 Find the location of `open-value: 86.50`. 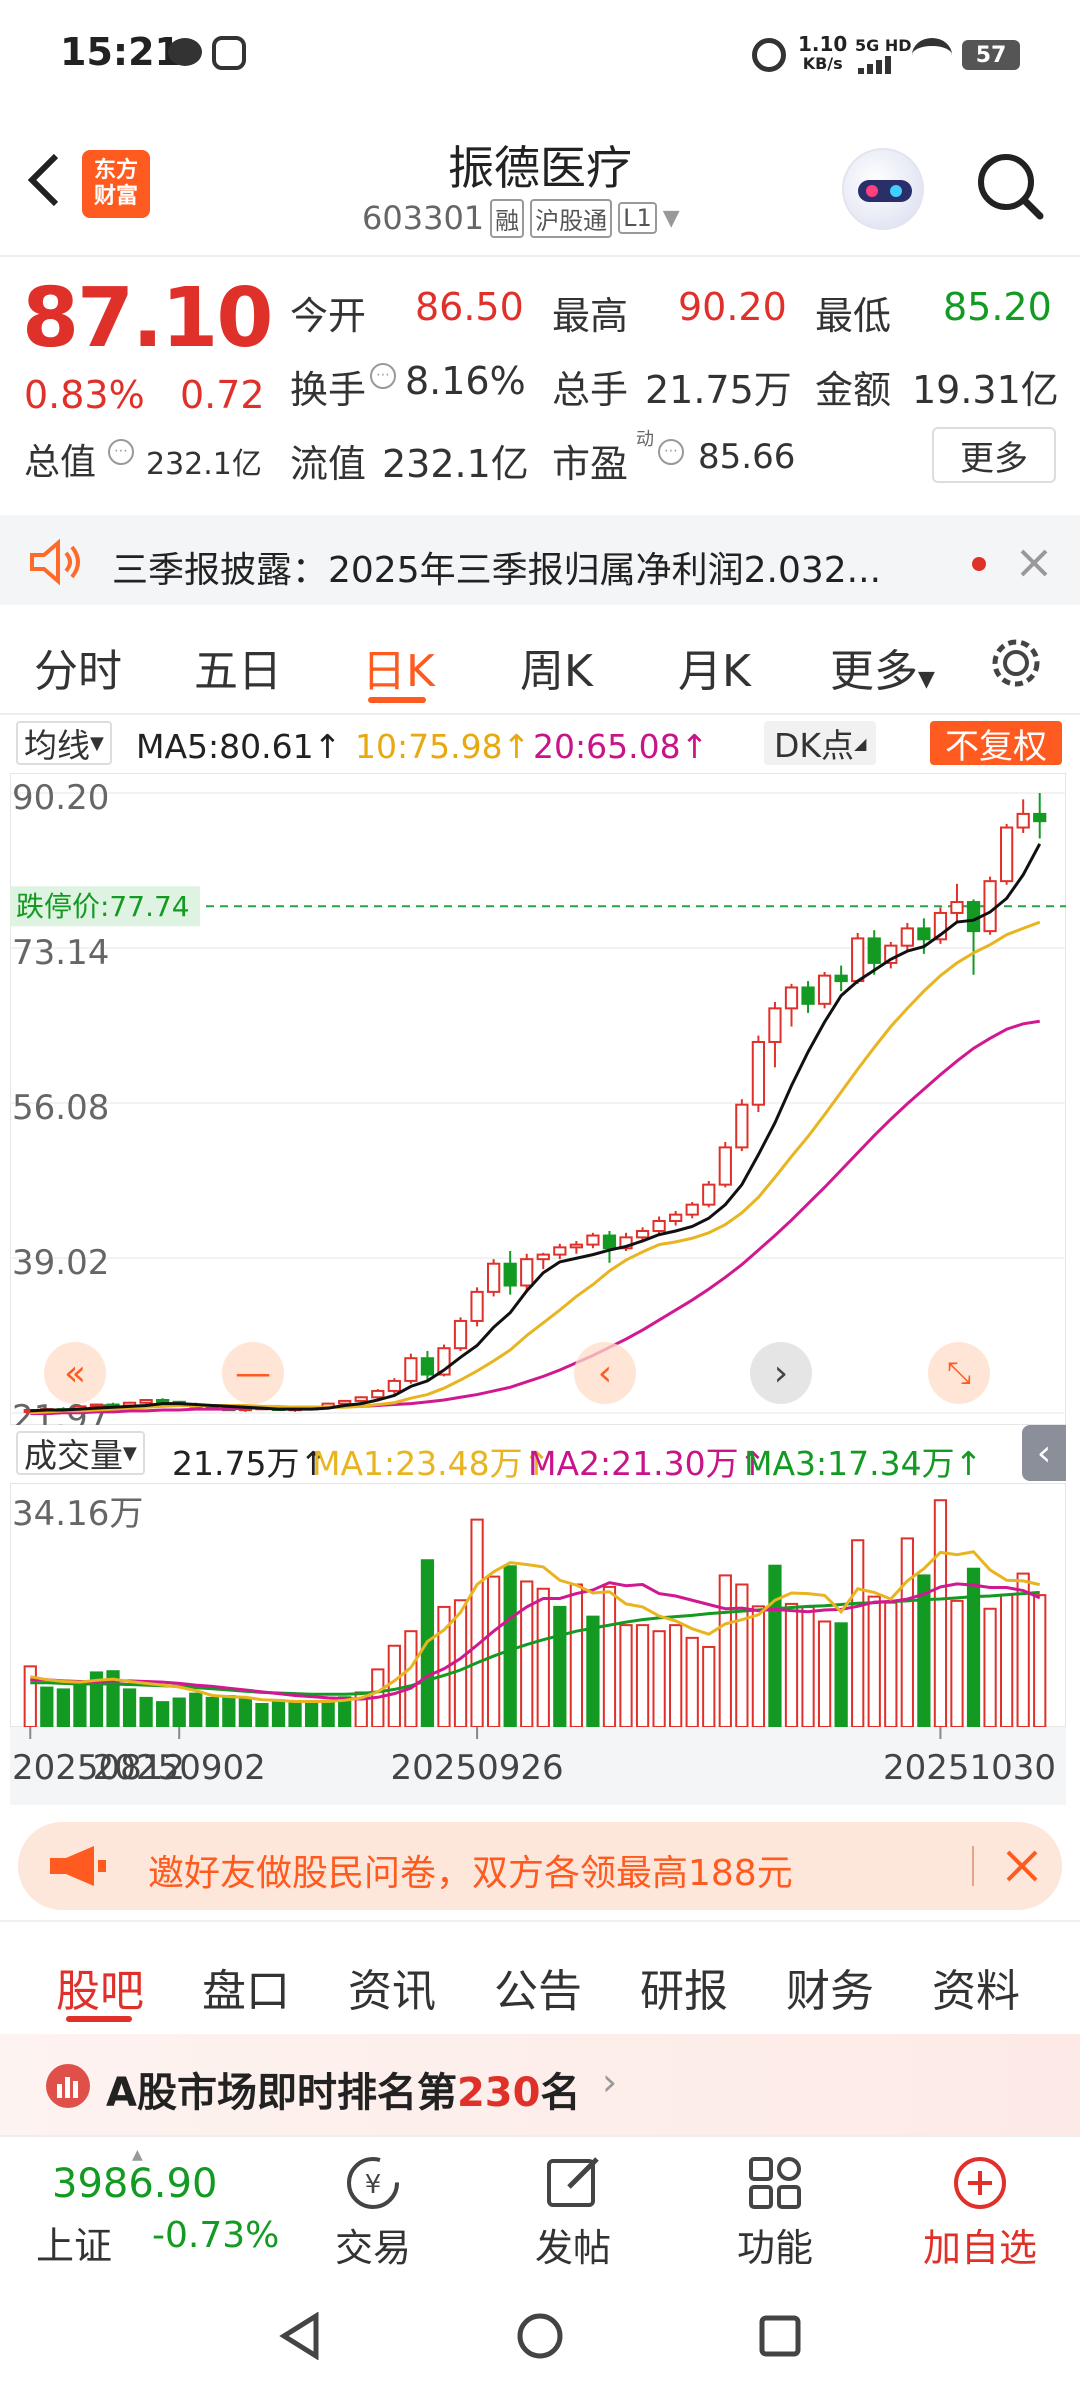

open-value: 86.50 is located at coordinates (469, 307).